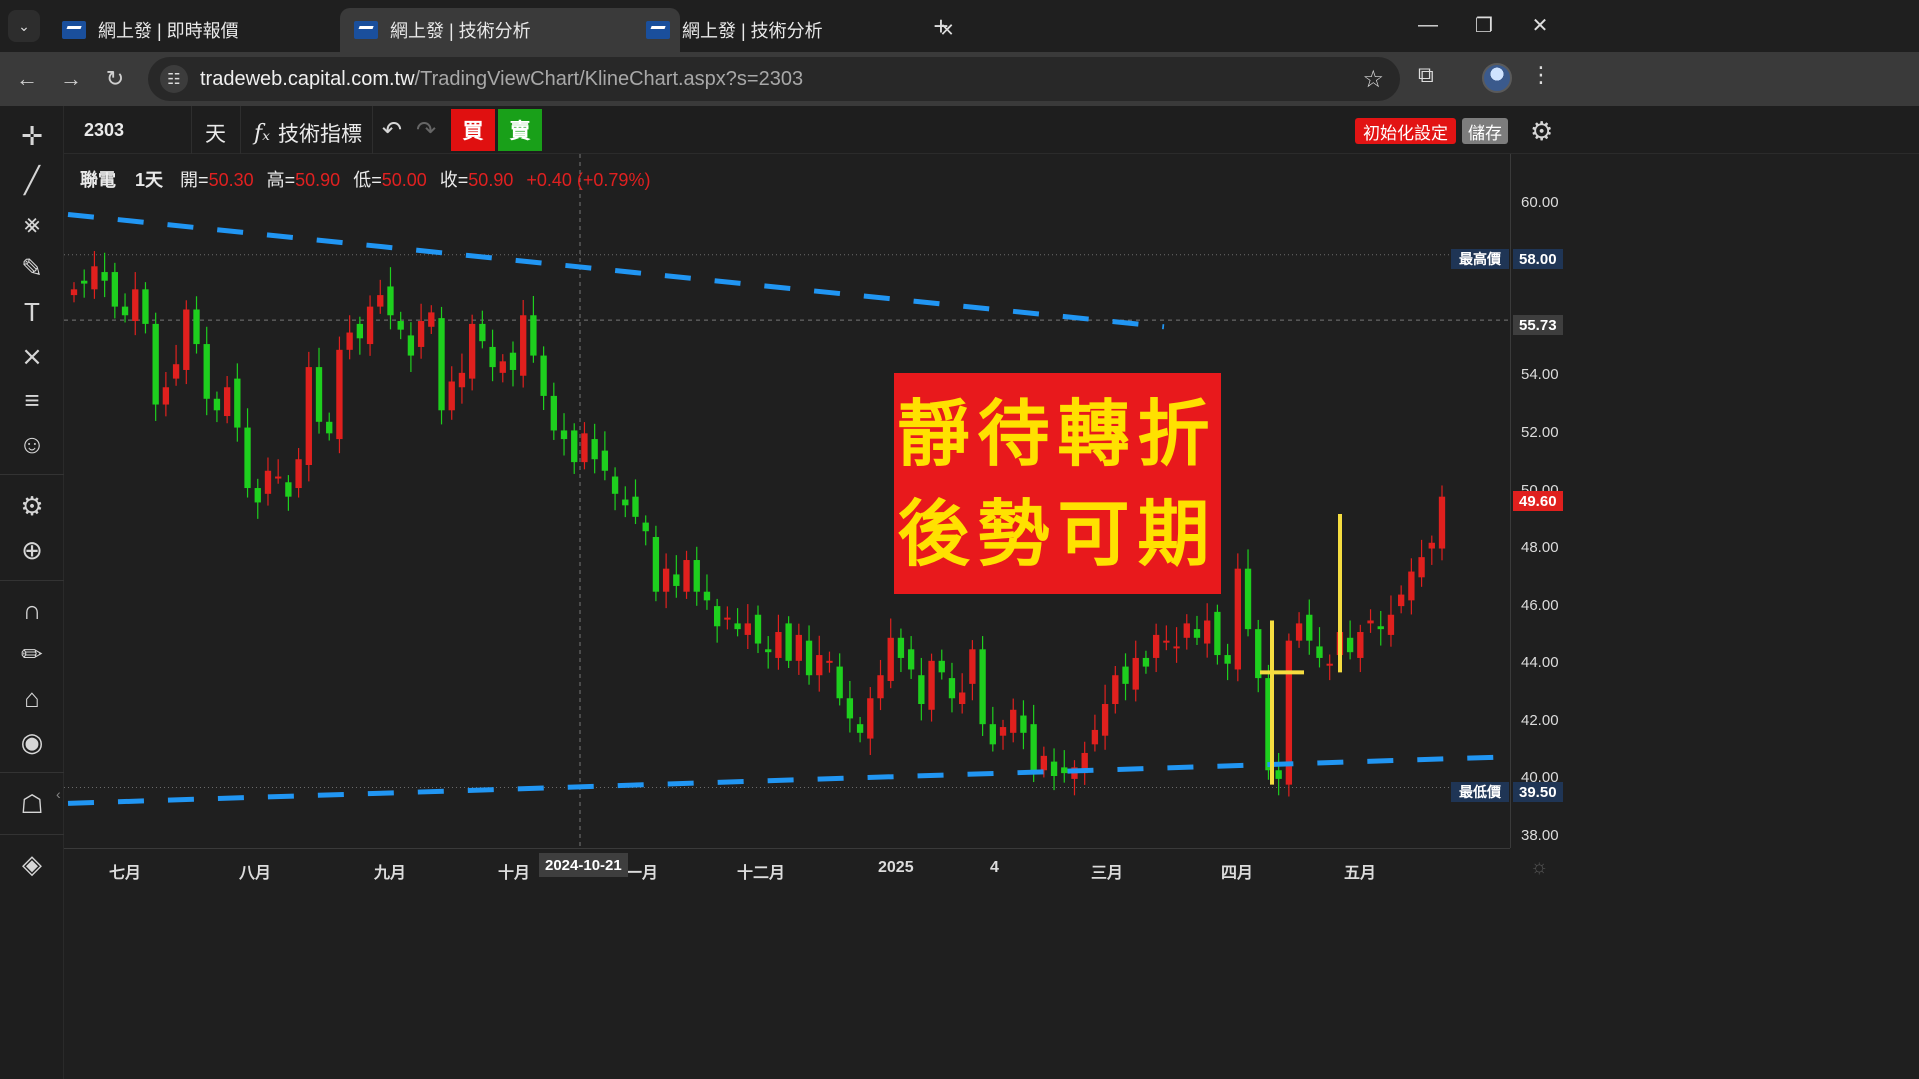 The image size is (1919, 1079). I want to click on save-button: 儲存, so click(1485, 131).